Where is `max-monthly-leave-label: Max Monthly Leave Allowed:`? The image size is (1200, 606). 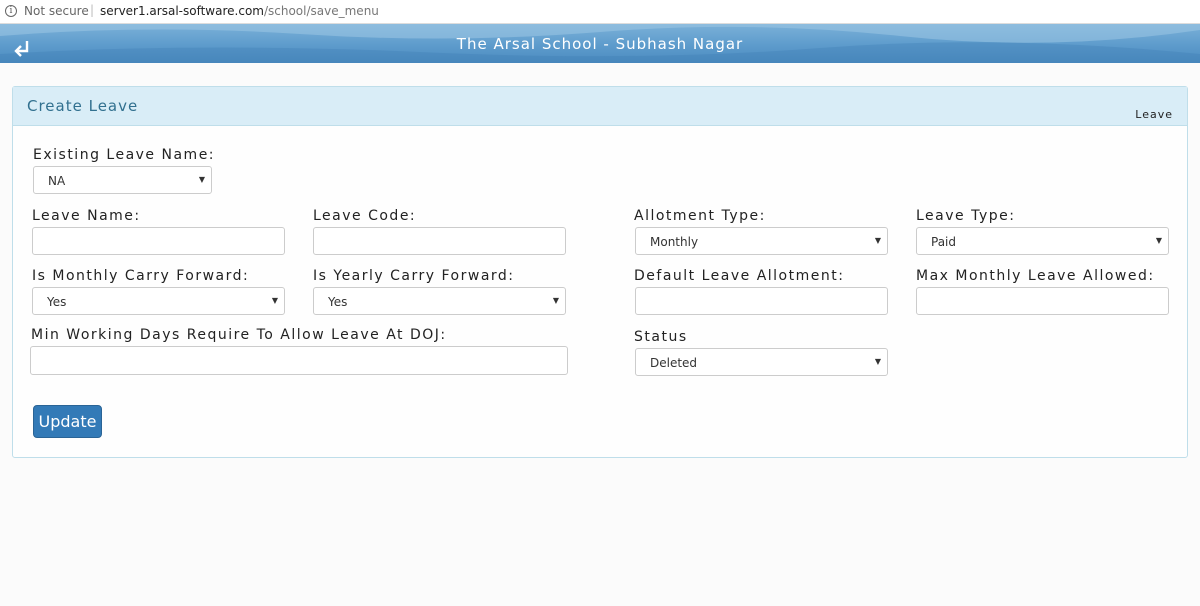 max-monthly-leave-label: Max Monthly Leave Allowed: is located at coordinates (1035, 276).